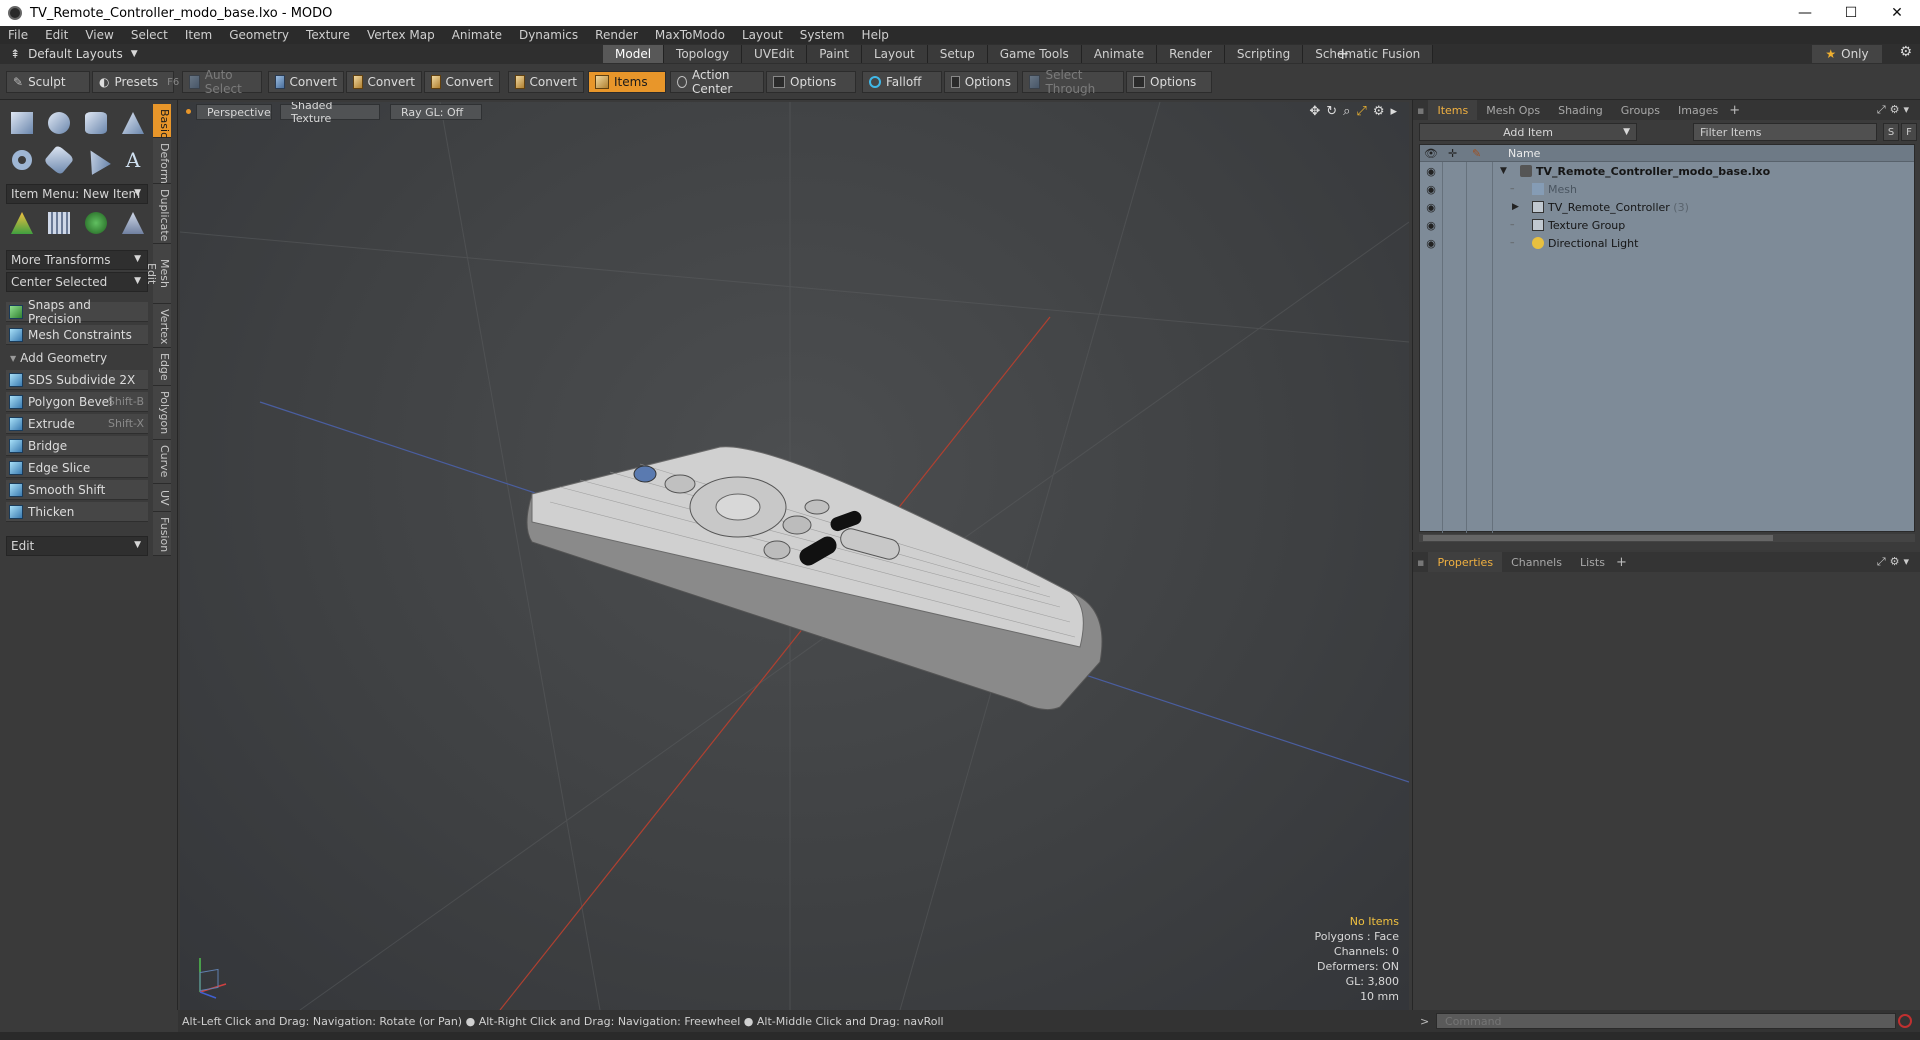 The width and height of the screenshot is (1920, 1040). I want to click on side-tab-duplicate: Duplicate, so click(162, 214).